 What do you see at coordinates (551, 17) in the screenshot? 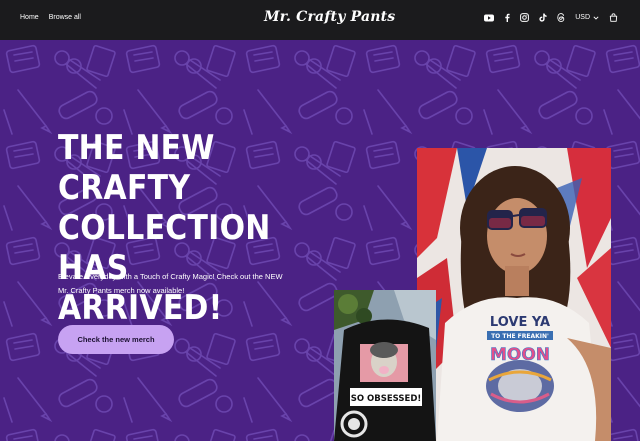
I see `header-utilities: USD` at bounding box center [551, 17].